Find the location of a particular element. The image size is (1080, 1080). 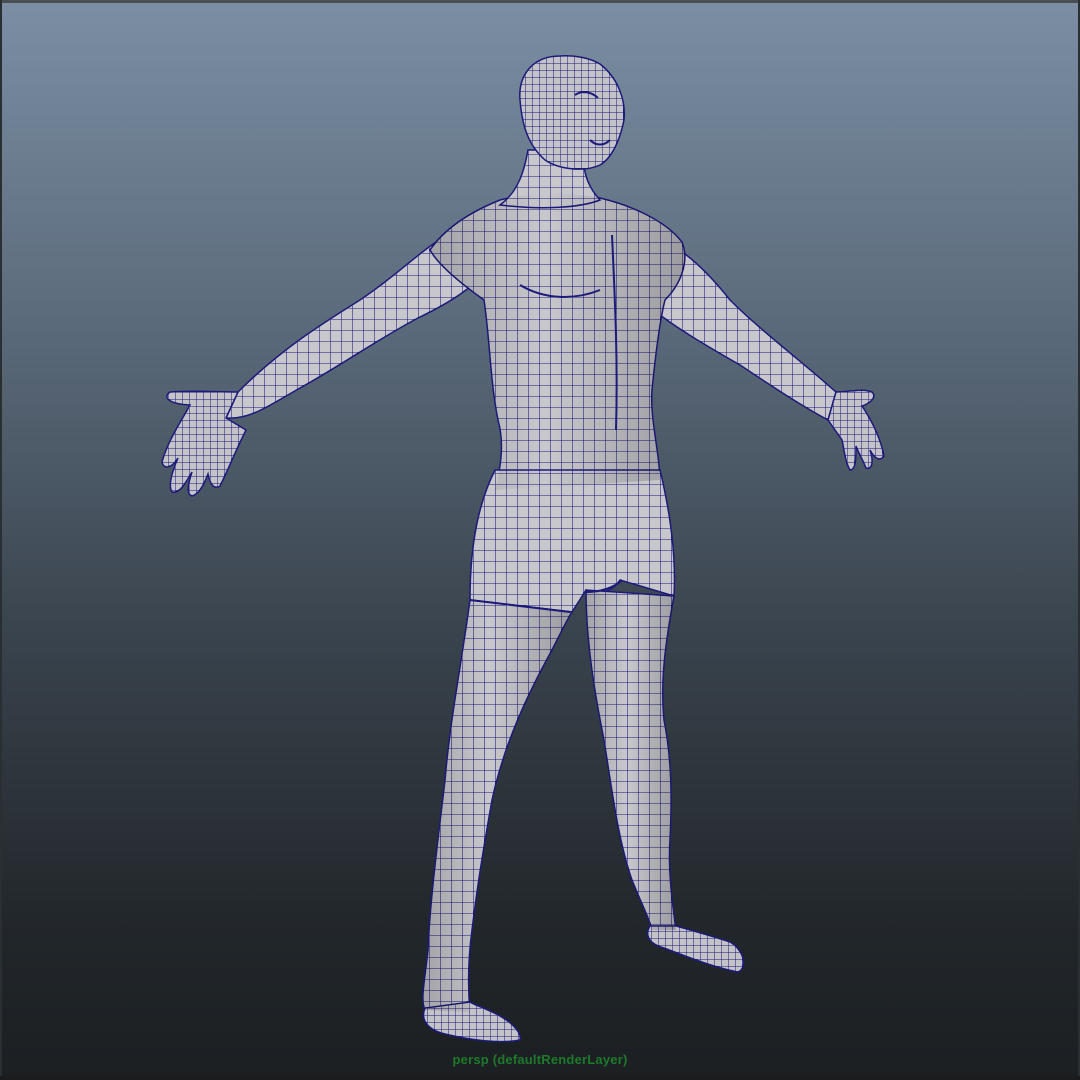

camera-label: persp (defaultRenderLayer) is located at coordinates (540, 1059).